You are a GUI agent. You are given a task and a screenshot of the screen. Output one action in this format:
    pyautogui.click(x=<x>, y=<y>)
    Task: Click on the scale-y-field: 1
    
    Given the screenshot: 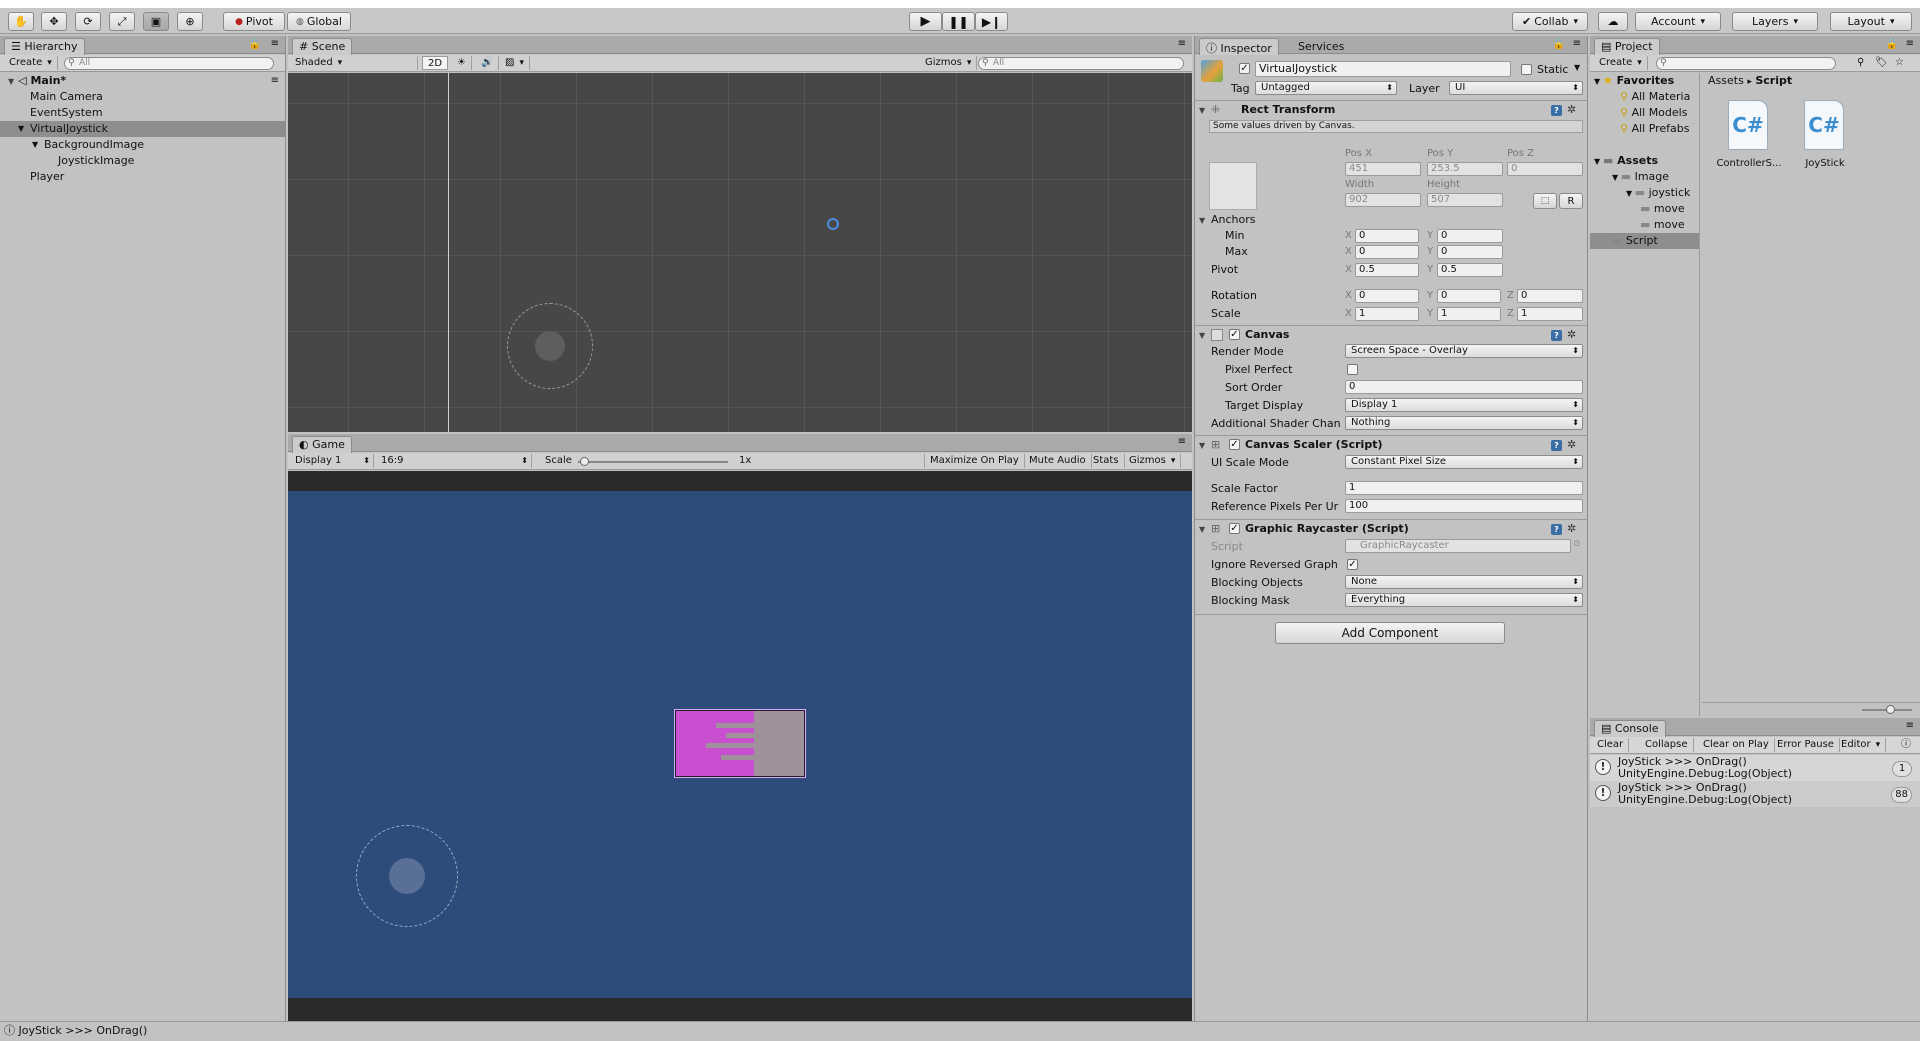 What is the action you would take?
    pyautogui.click(x=1469, y=314)
    